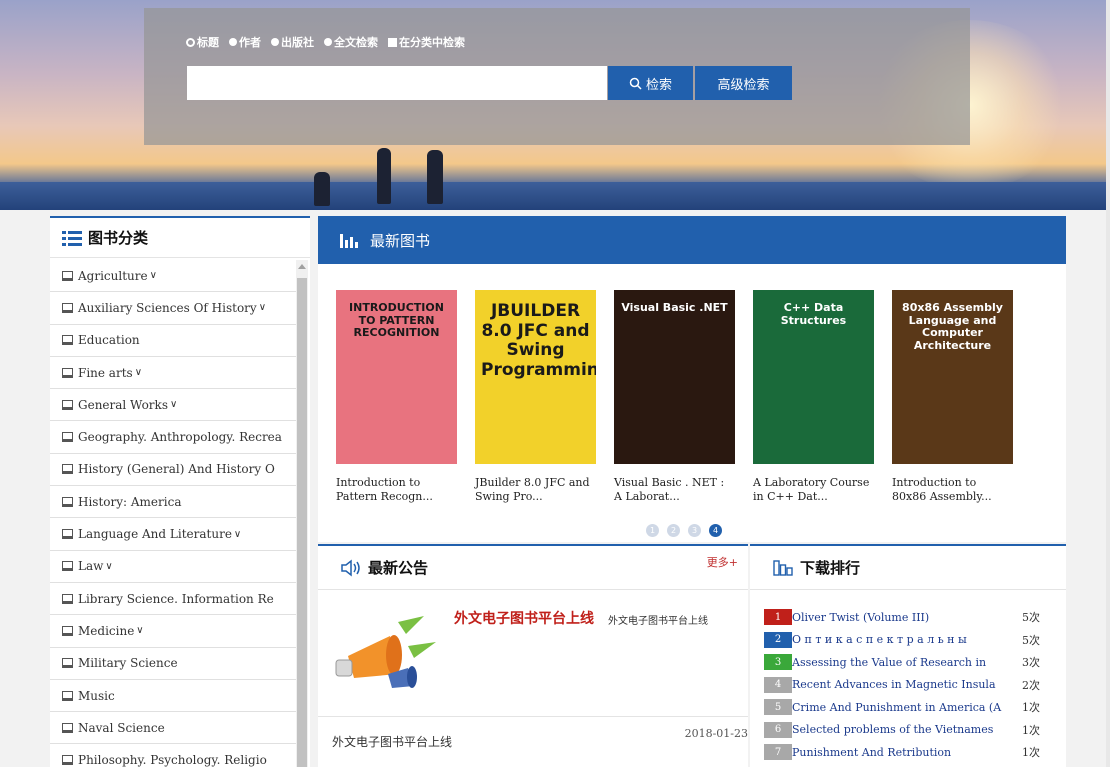  I want to click on carousel-dot: 4, so click(715, 530).